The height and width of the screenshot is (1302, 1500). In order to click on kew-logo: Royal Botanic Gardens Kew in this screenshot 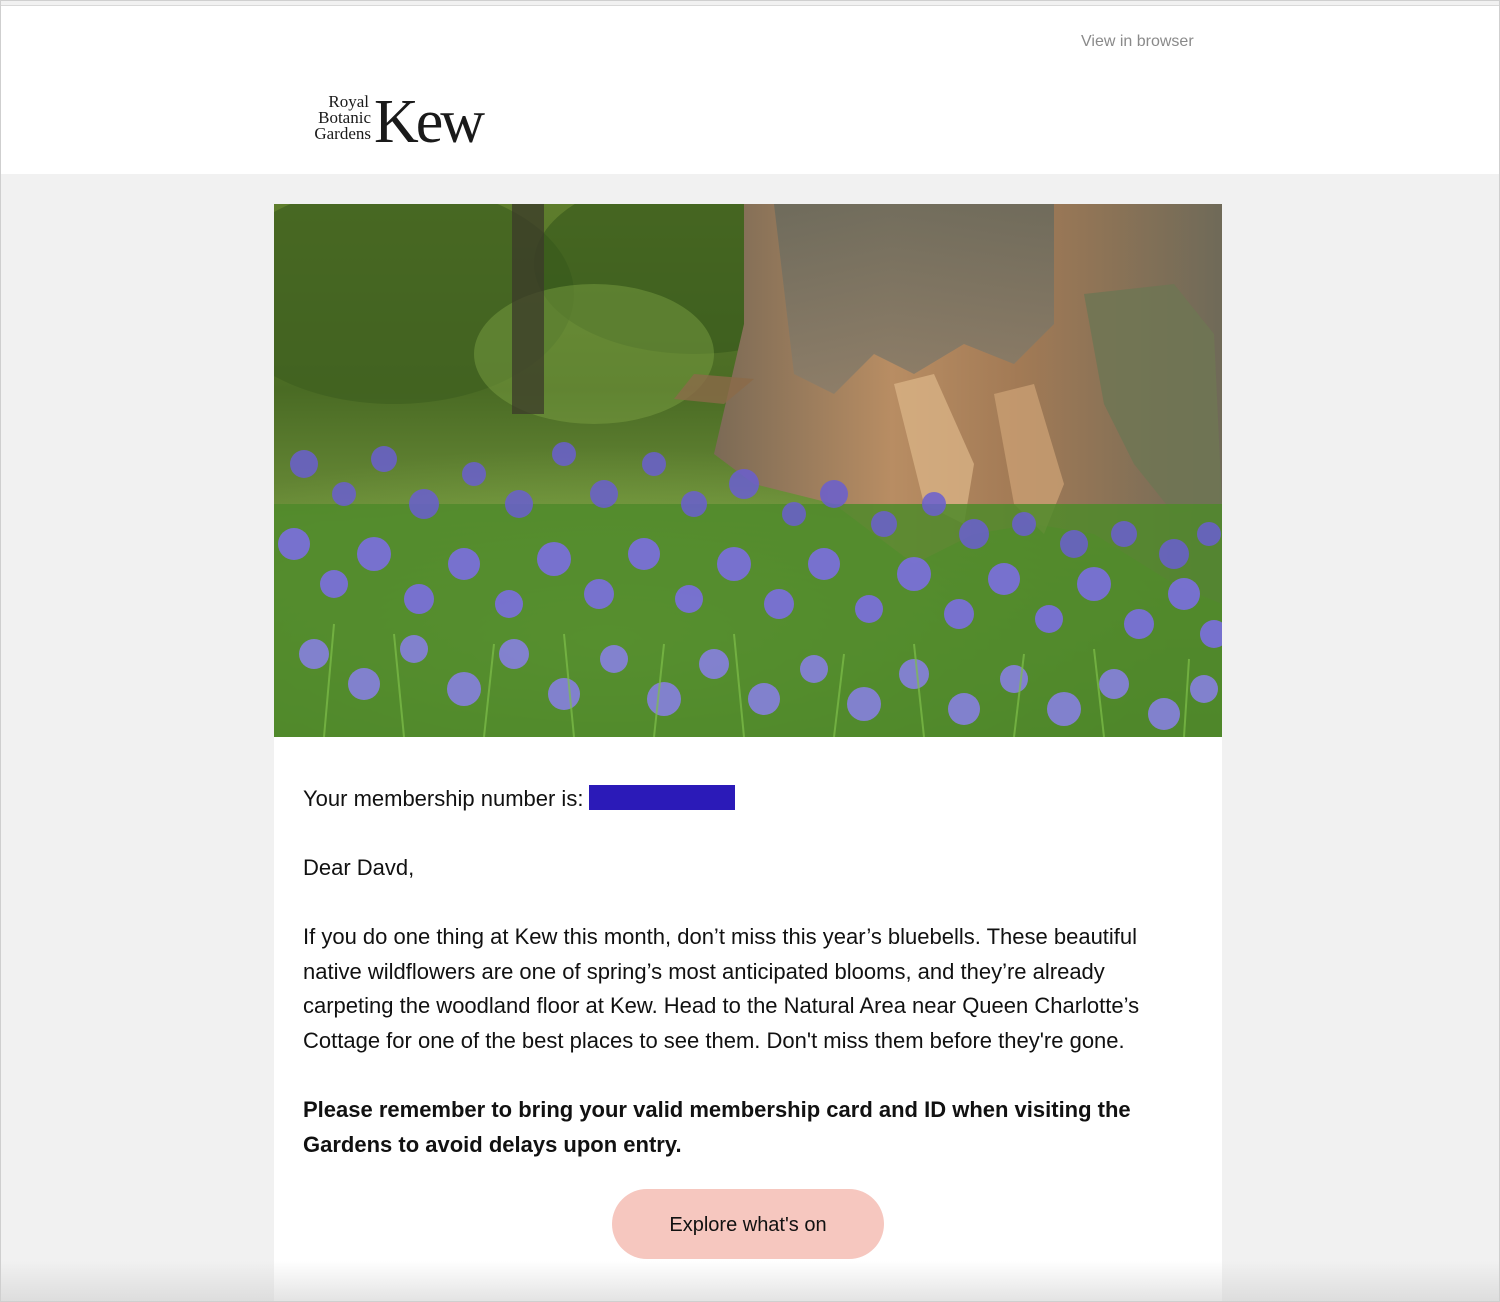, I will do `click(401, 122)`.